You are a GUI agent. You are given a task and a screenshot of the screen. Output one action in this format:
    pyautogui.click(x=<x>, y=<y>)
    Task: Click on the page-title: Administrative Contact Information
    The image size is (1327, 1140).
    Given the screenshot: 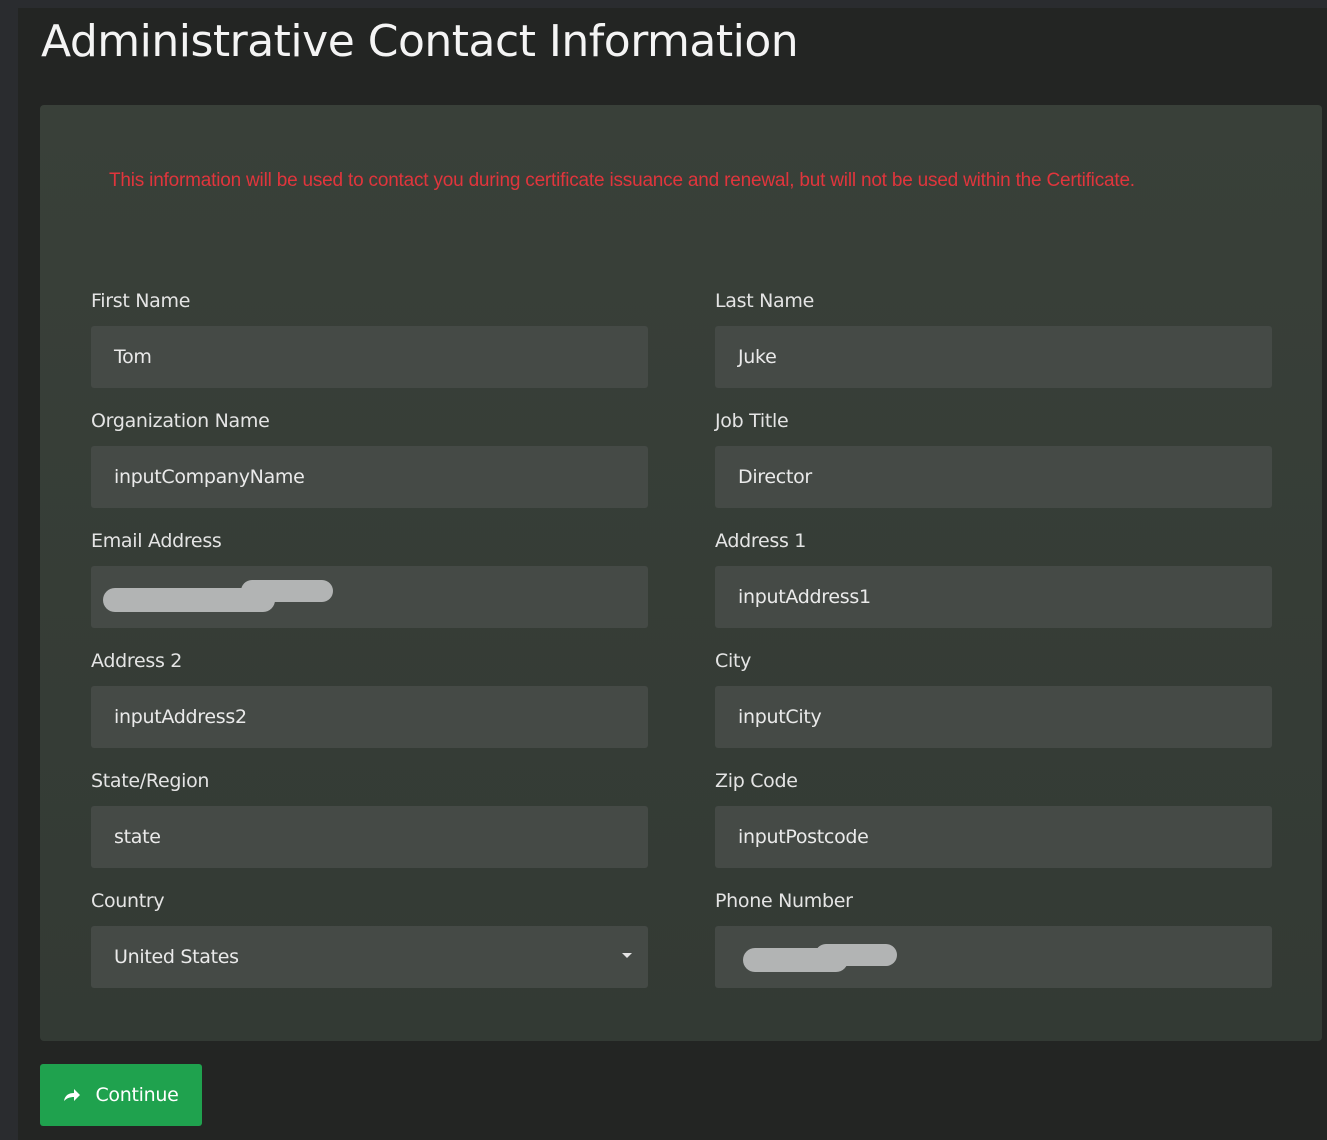 What is the action you would take?
    pyautogui.click(x=420, y=41)
    